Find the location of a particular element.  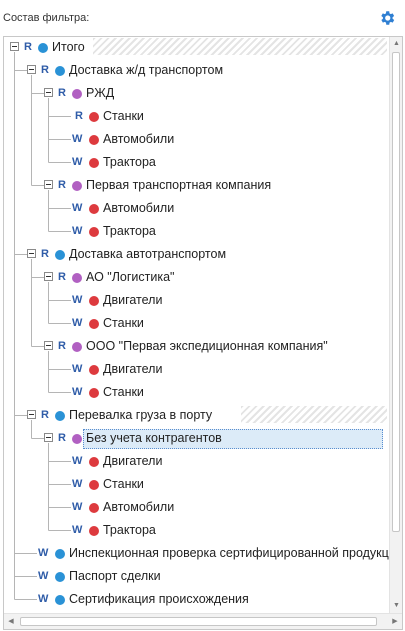

tree-node-label: Первая транспортная компания is located at coordinates (178, 185).